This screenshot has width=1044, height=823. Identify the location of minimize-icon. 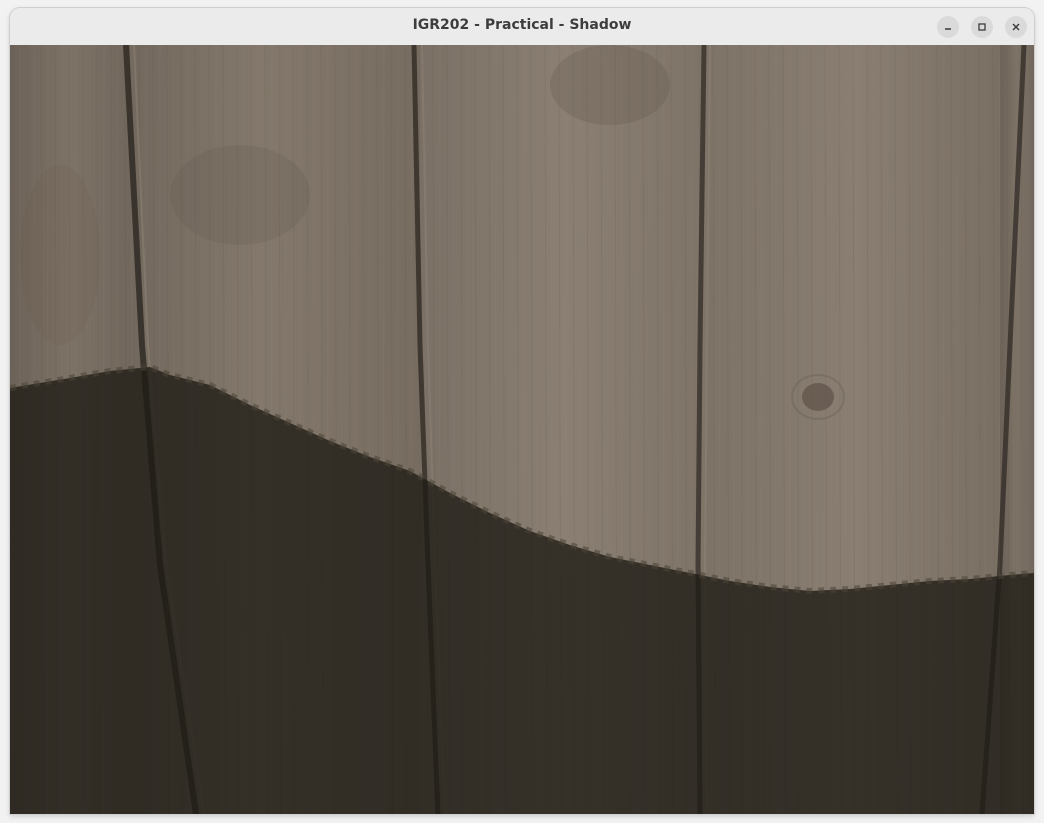
(948, 27).